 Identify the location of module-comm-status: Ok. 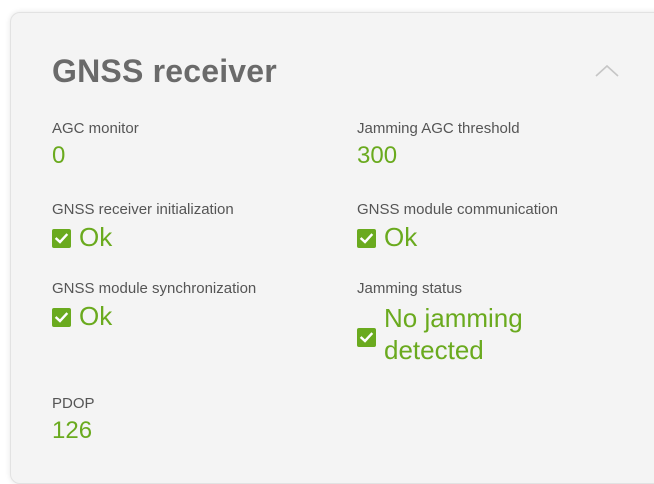
(457, 237).